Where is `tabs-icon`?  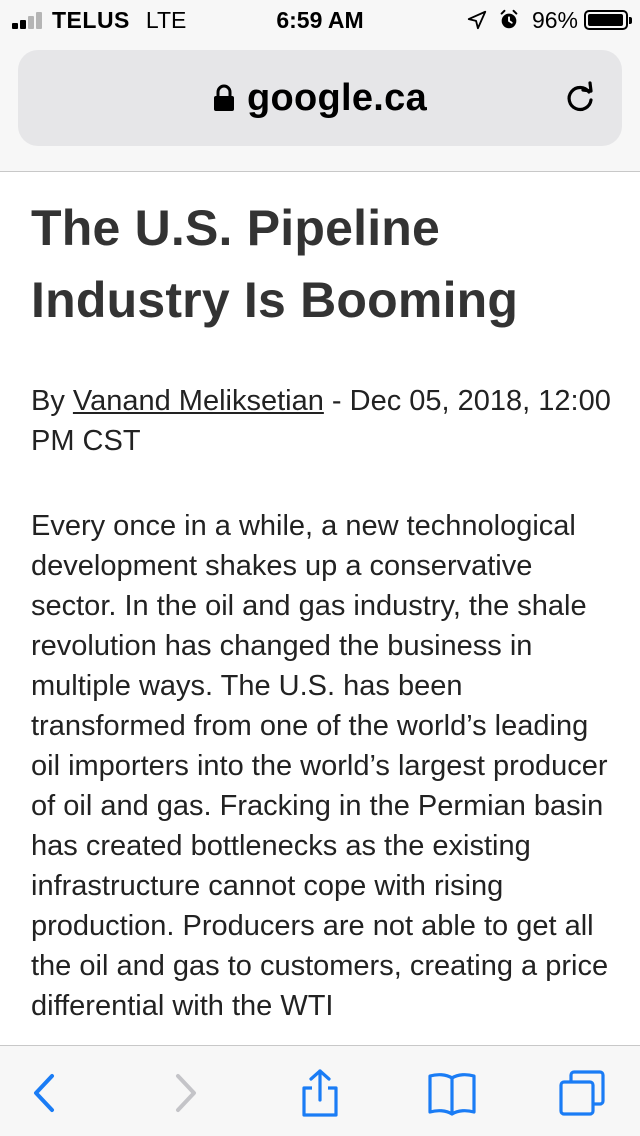 tabs-icon is located at coordinates (582, 1093).